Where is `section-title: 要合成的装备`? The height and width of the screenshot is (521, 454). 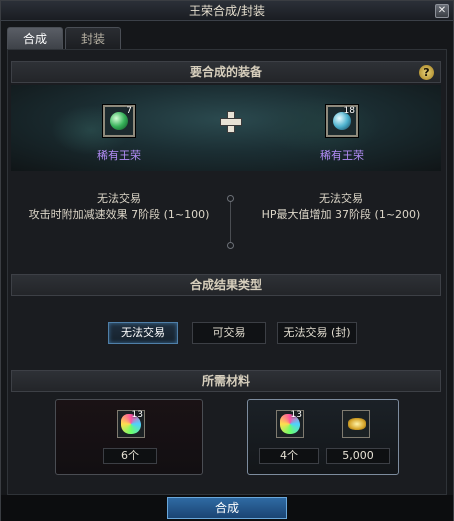
section-title: 要合成的装备 is located at coordinates (225, 72).